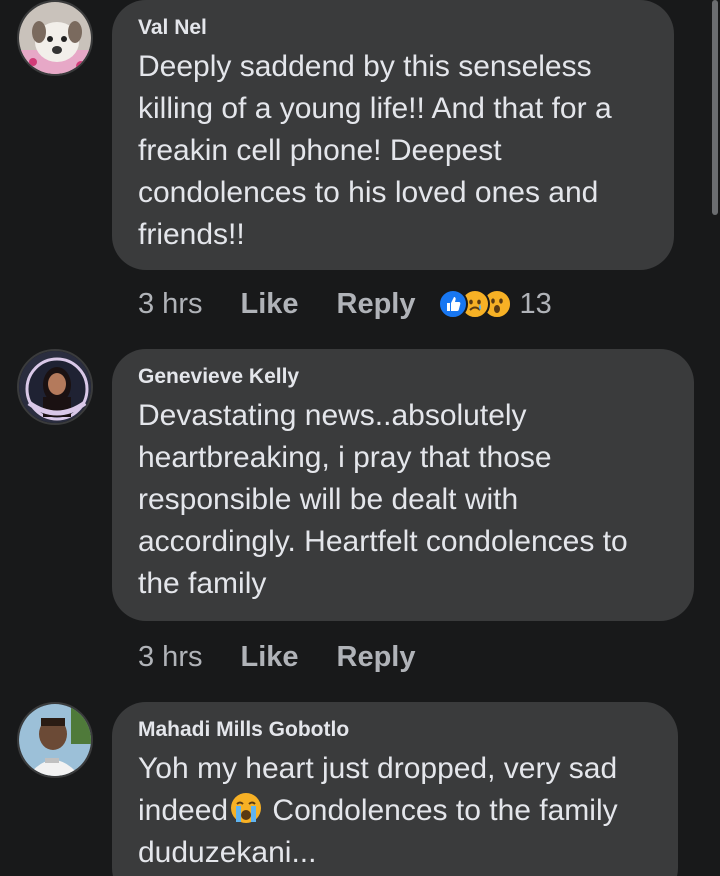  I want to click on comment-author: Val Nel, so click(393, 28).